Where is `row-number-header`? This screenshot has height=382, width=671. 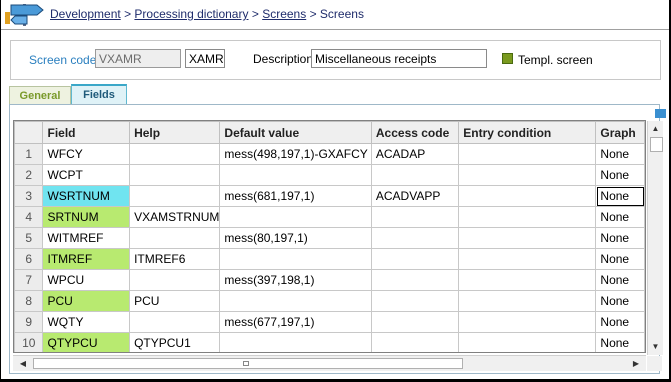
row-number-header is located at coordinates (29, 132).